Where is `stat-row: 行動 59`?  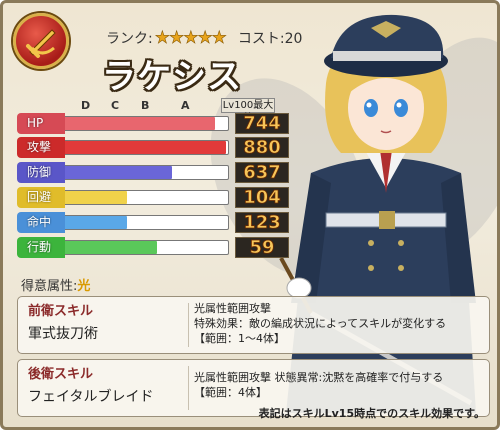 stat-row: 行動 59 is located at coordinates (153, 247).